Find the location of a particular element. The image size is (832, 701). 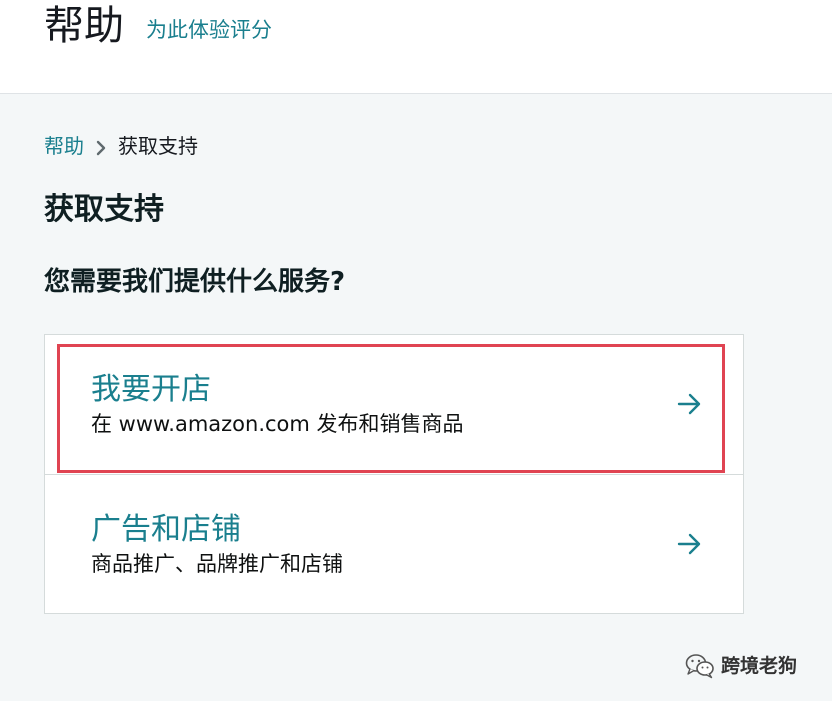

service-question: 您需要我们提供什么服务? is located at coordinates (195, 282).